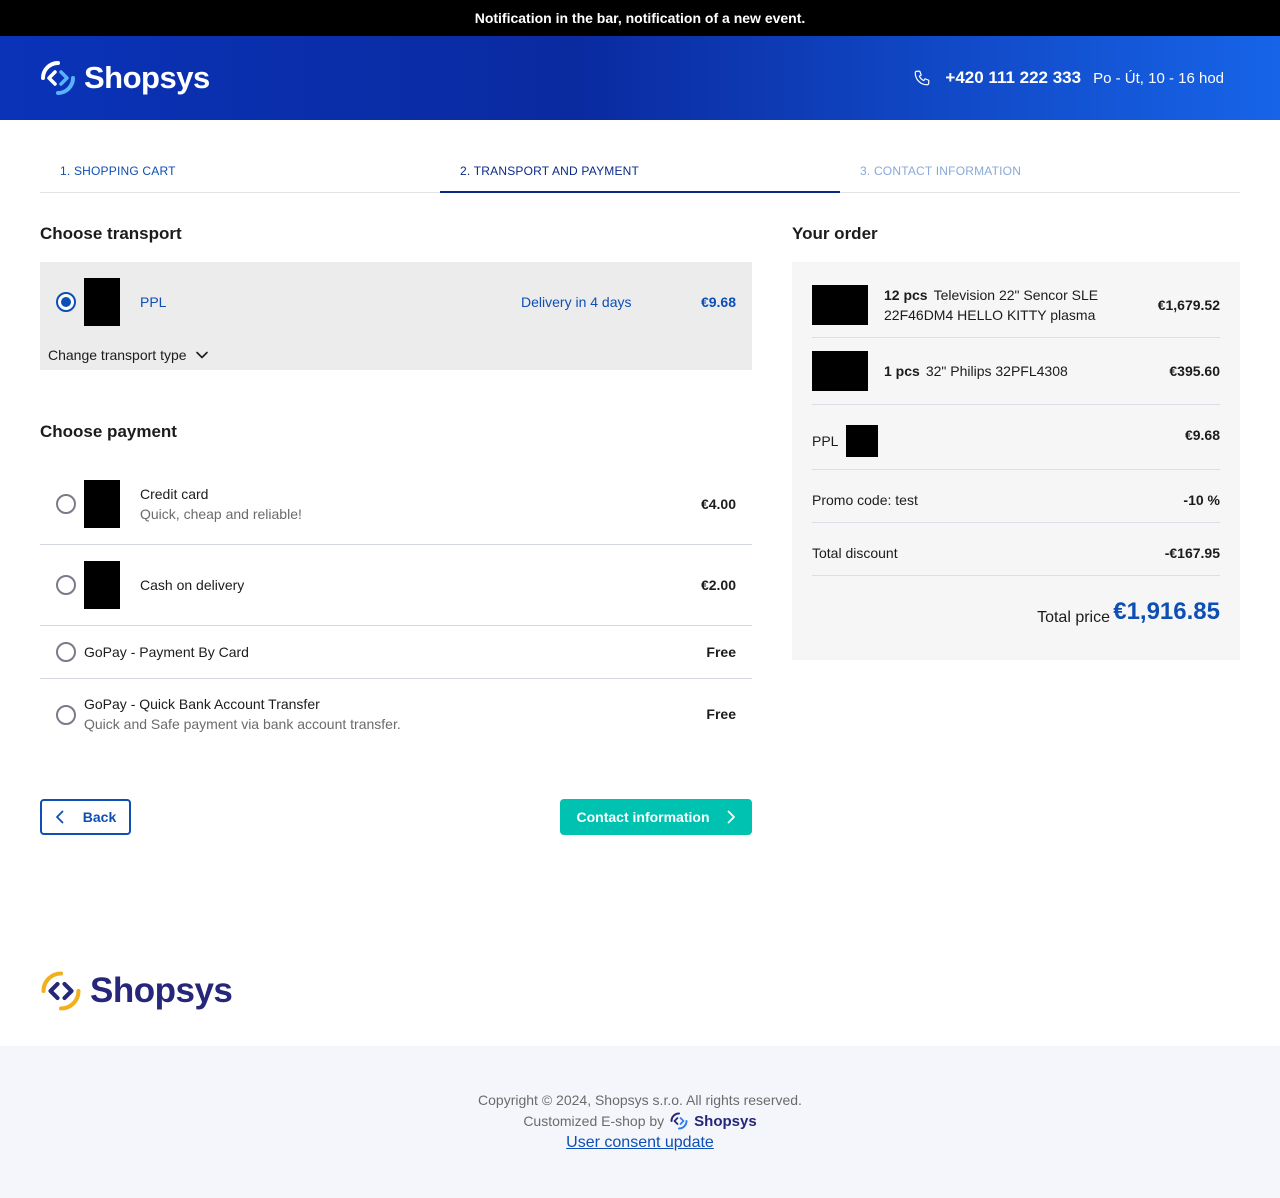 The height and width of the screenshot is (1198, 1280). I want to click on back-button: Back, so click(85, 817).